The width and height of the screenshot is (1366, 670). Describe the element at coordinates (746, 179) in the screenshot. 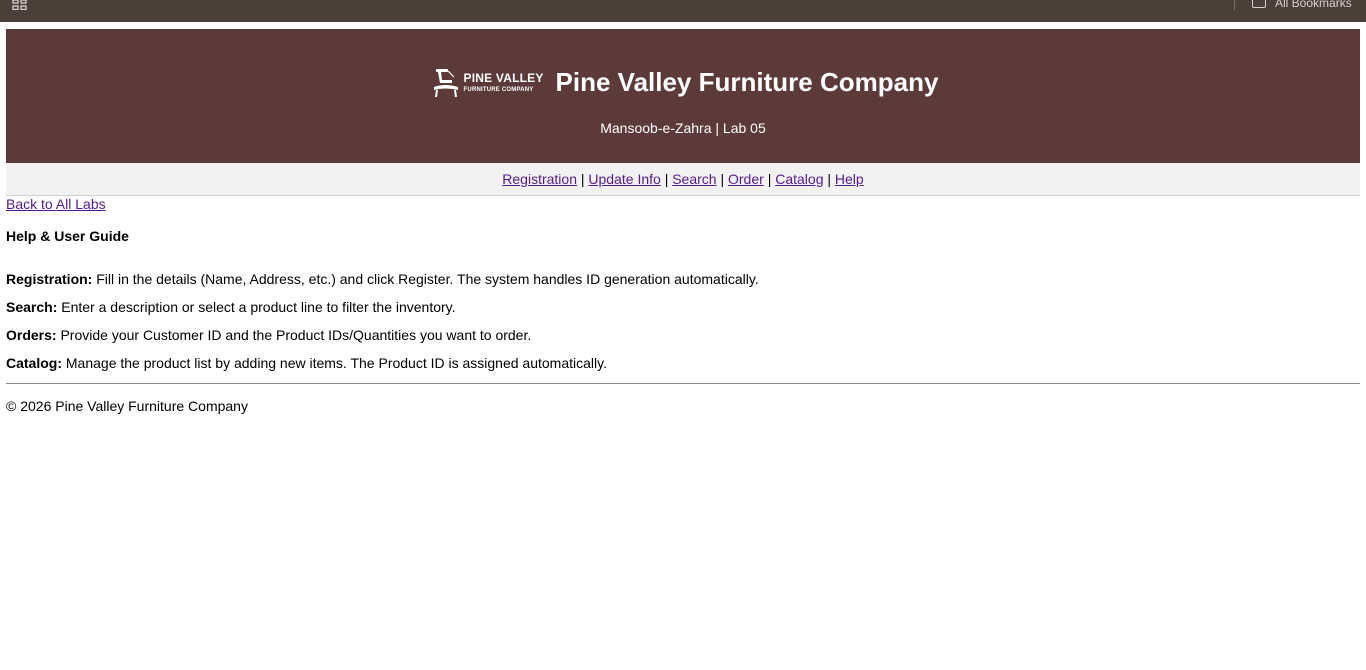

I see `nav-link-order: Order` at that location.